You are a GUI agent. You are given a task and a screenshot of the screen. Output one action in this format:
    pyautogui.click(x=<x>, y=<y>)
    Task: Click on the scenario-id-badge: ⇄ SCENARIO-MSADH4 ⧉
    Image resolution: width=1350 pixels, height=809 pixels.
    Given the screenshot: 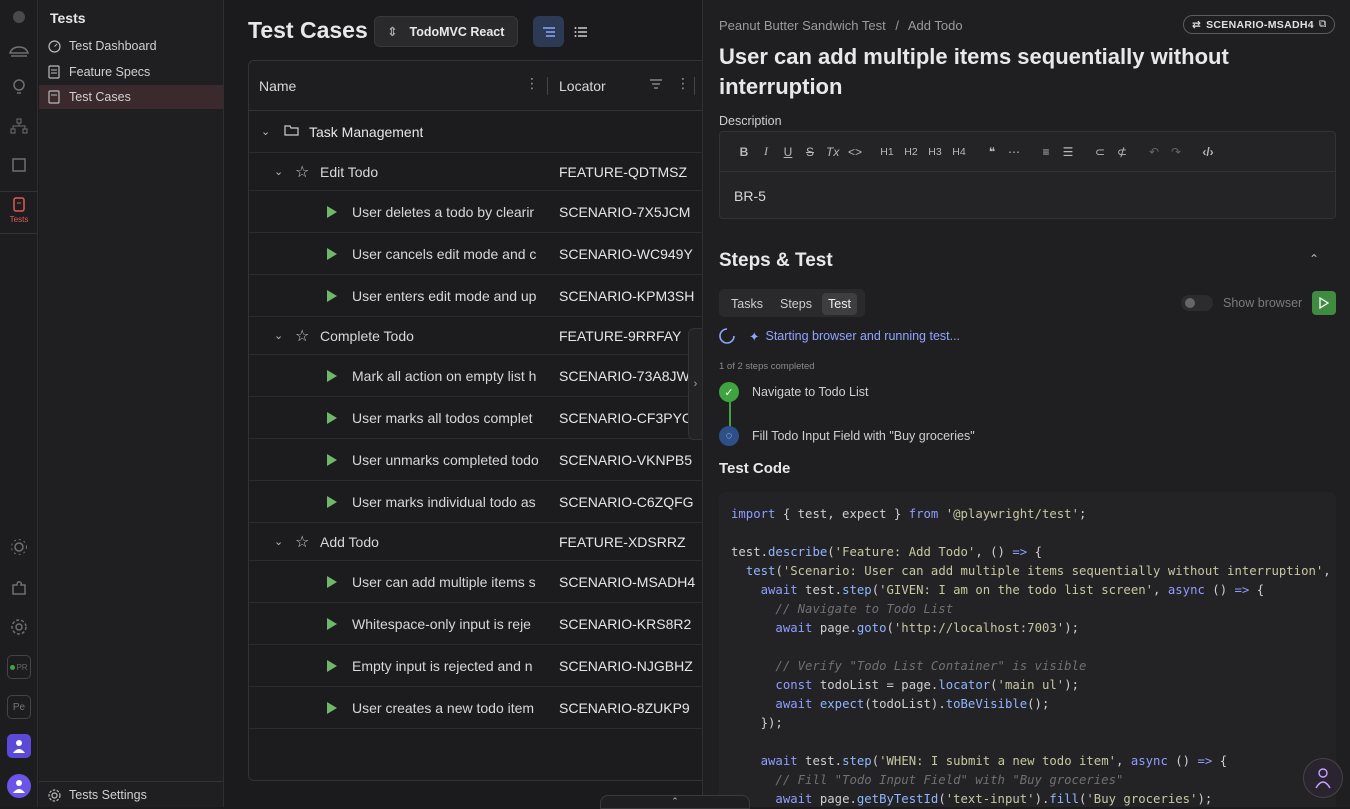 What is the action you would take?
    pyautogui.click(x=1259, y=24)
    